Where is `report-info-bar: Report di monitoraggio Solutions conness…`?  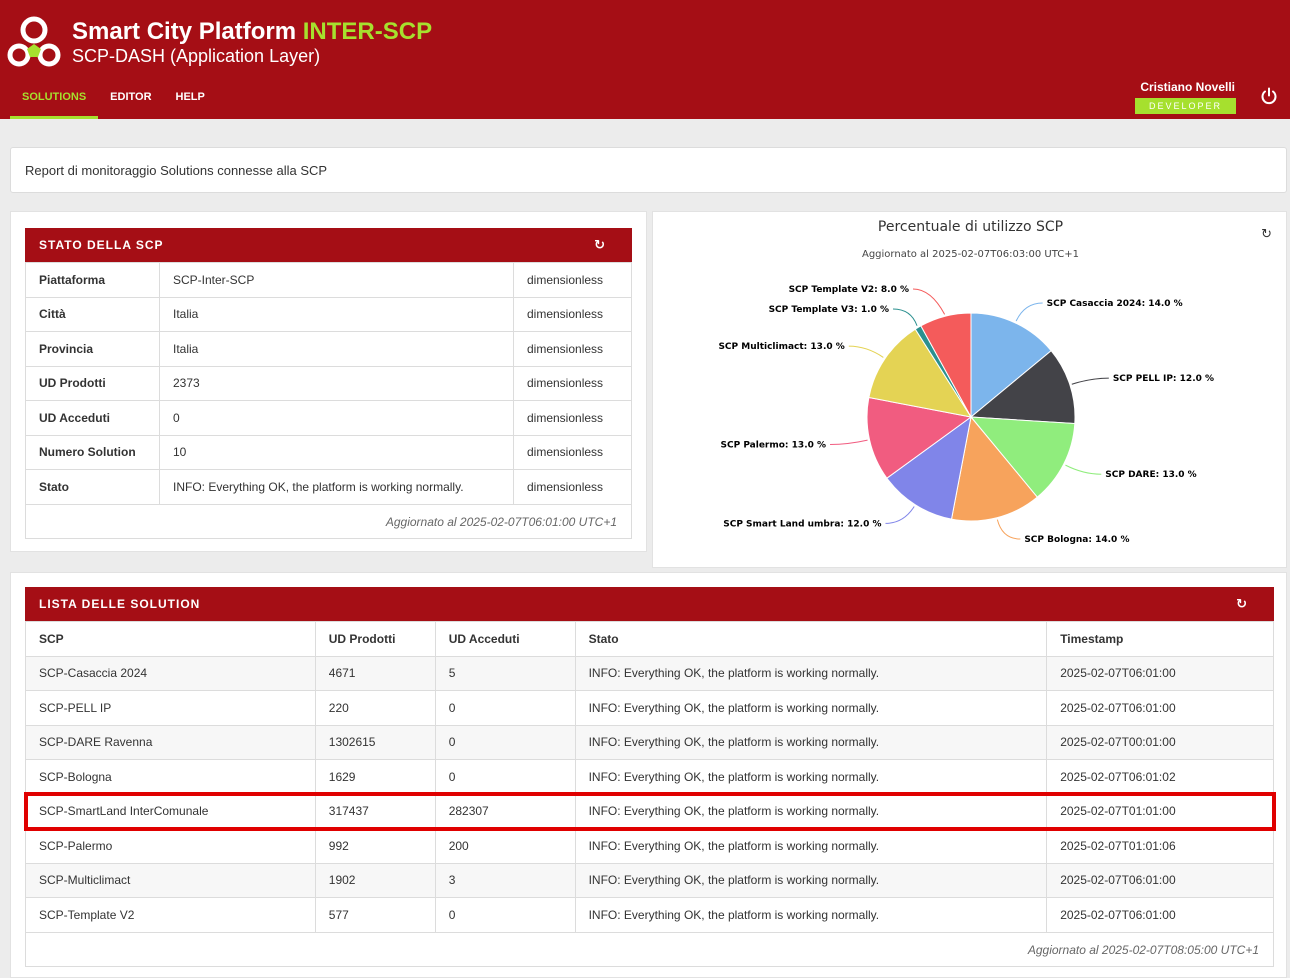 report-info-bar: Report di monitoraggio Solutions conness… is located at coordinates (648, 170).